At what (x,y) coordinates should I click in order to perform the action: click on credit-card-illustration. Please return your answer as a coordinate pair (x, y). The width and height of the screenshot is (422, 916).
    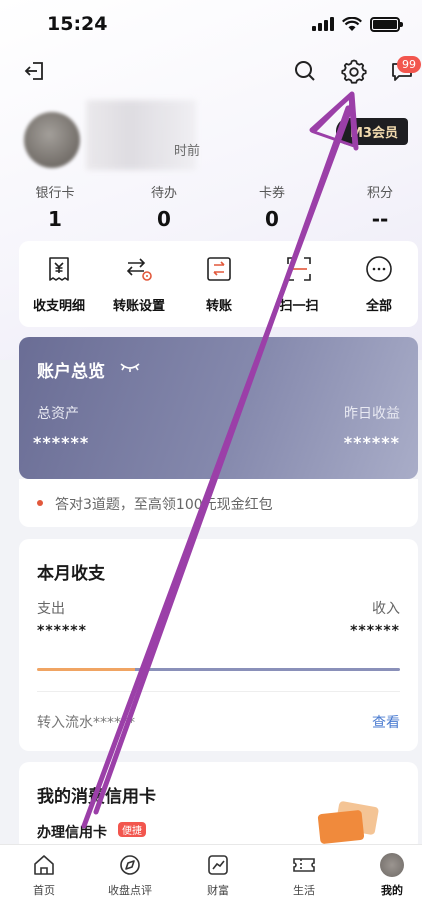
    Looking at the image, I should click on (341, 827).